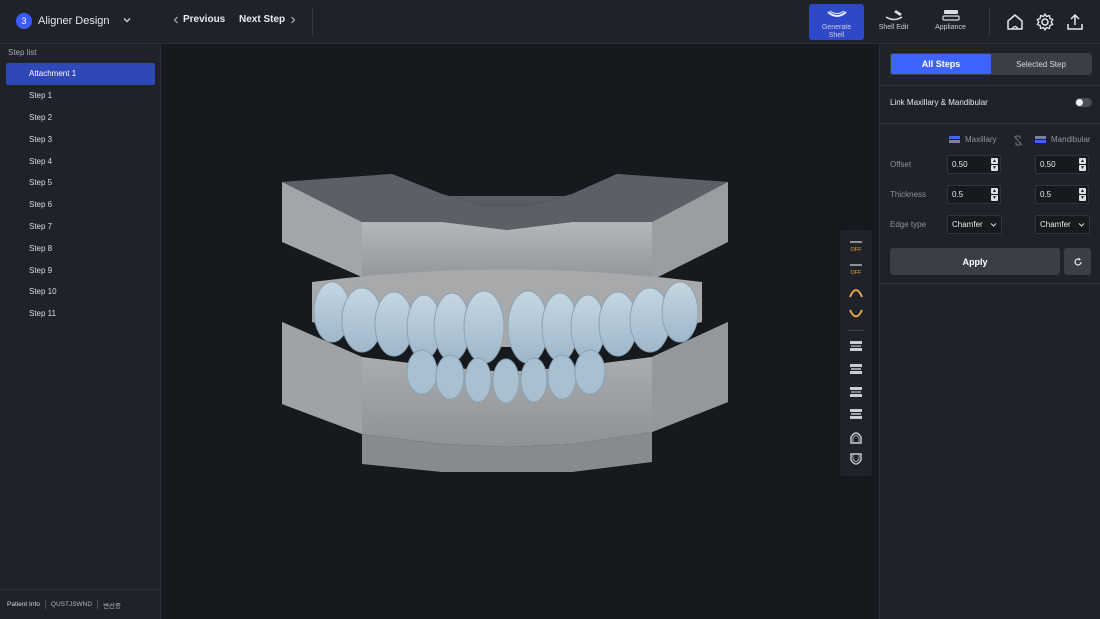 This screenshot has width=1100, height=619. I want to click on view-bottom-icon, so click(856, 459).